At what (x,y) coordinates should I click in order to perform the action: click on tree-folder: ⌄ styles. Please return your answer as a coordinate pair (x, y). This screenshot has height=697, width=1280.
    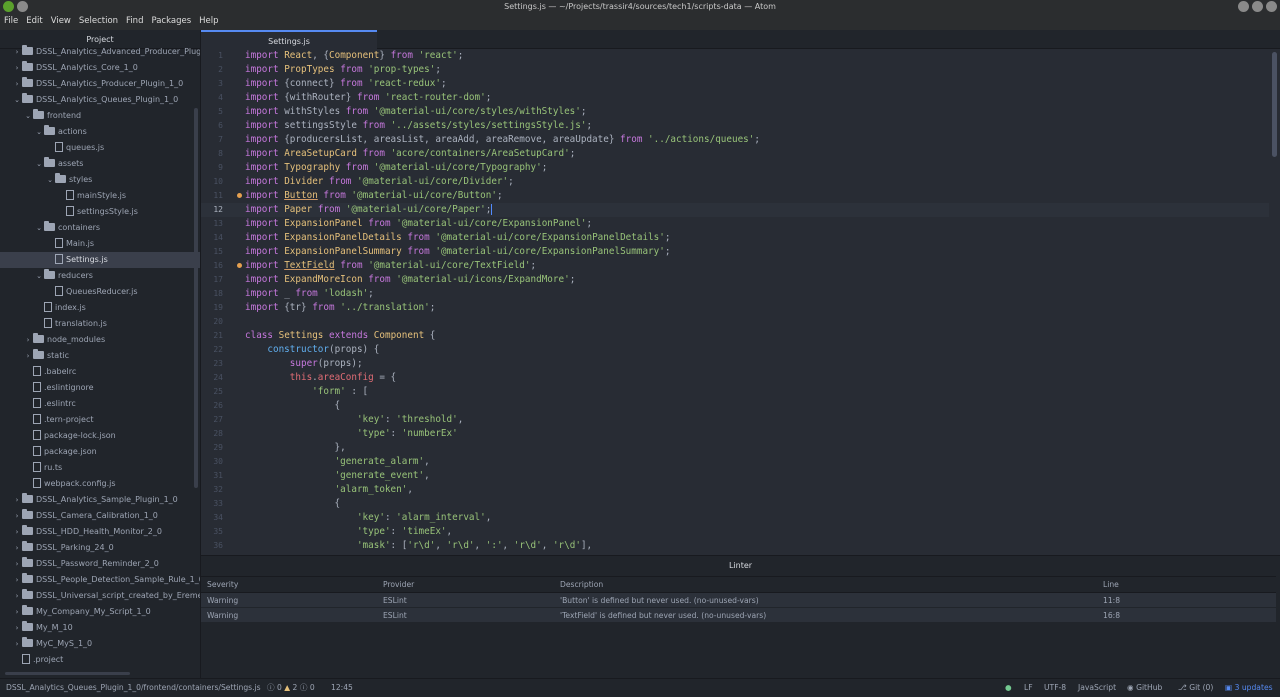
    Looking at the image, I should click on (100, 180).